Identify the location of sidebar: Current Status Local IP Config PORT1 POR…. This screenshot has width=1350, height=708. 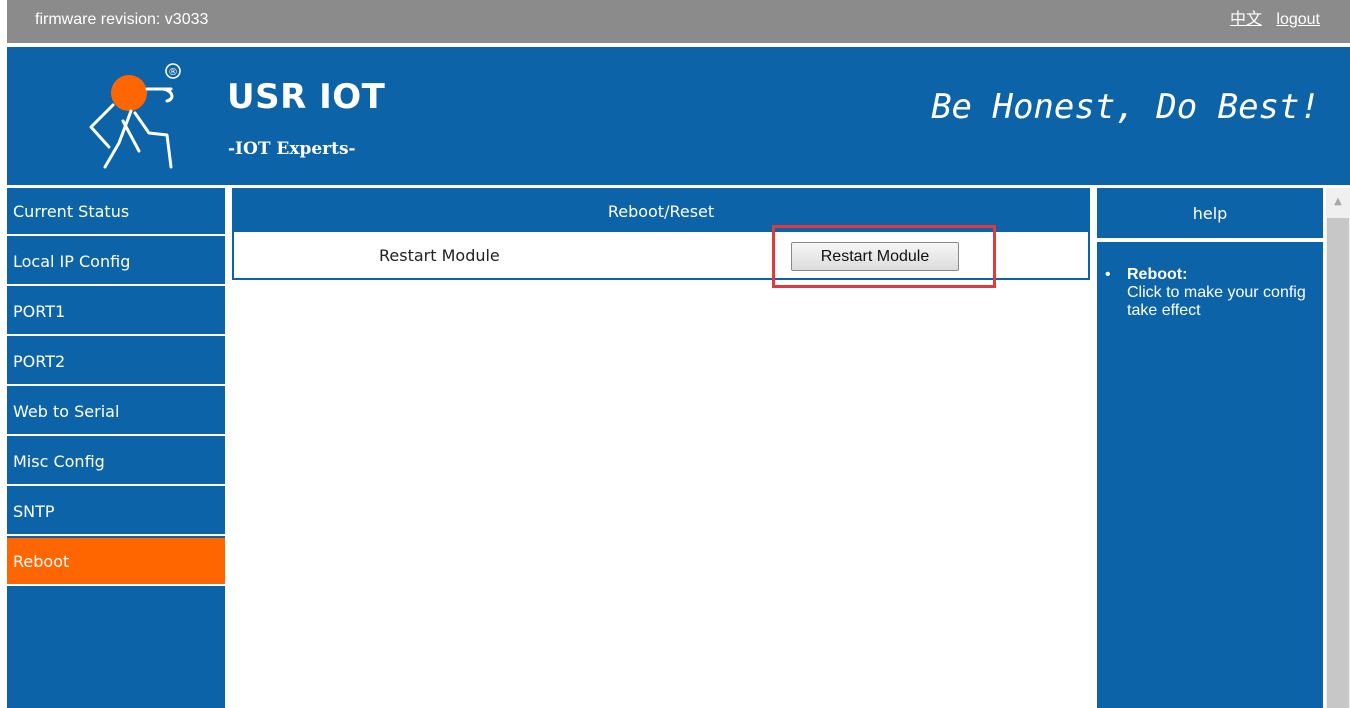
(116, 448).